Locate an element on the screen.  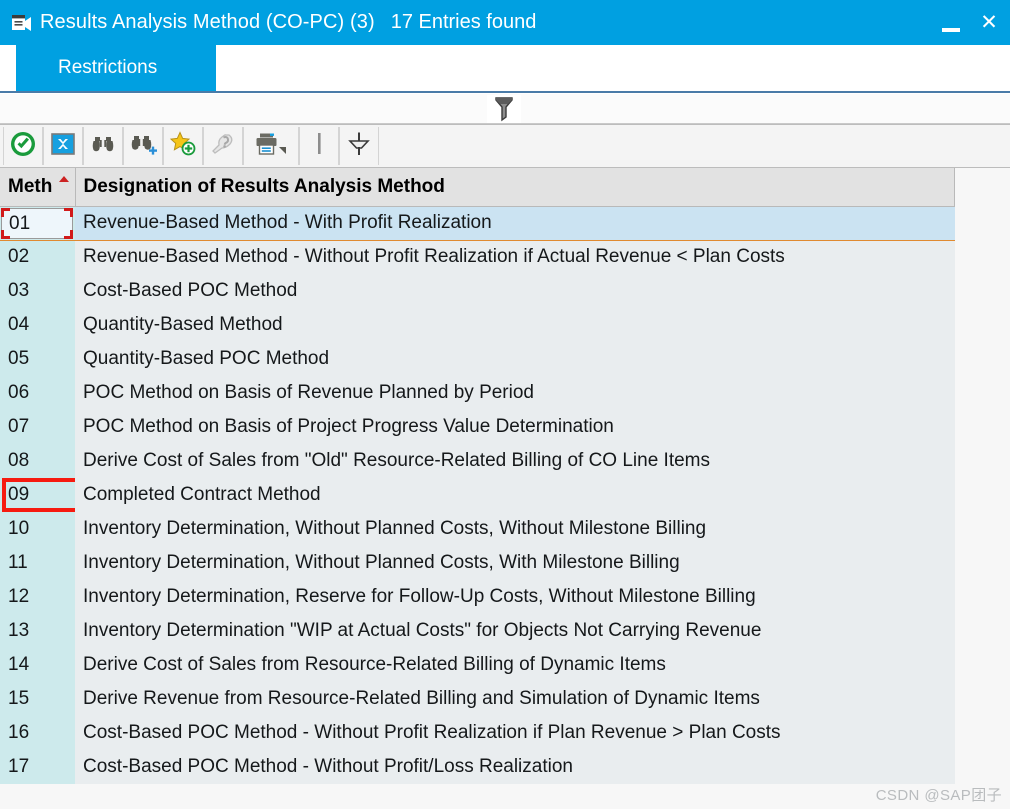
filter-button is located at coordinates (359, 146).